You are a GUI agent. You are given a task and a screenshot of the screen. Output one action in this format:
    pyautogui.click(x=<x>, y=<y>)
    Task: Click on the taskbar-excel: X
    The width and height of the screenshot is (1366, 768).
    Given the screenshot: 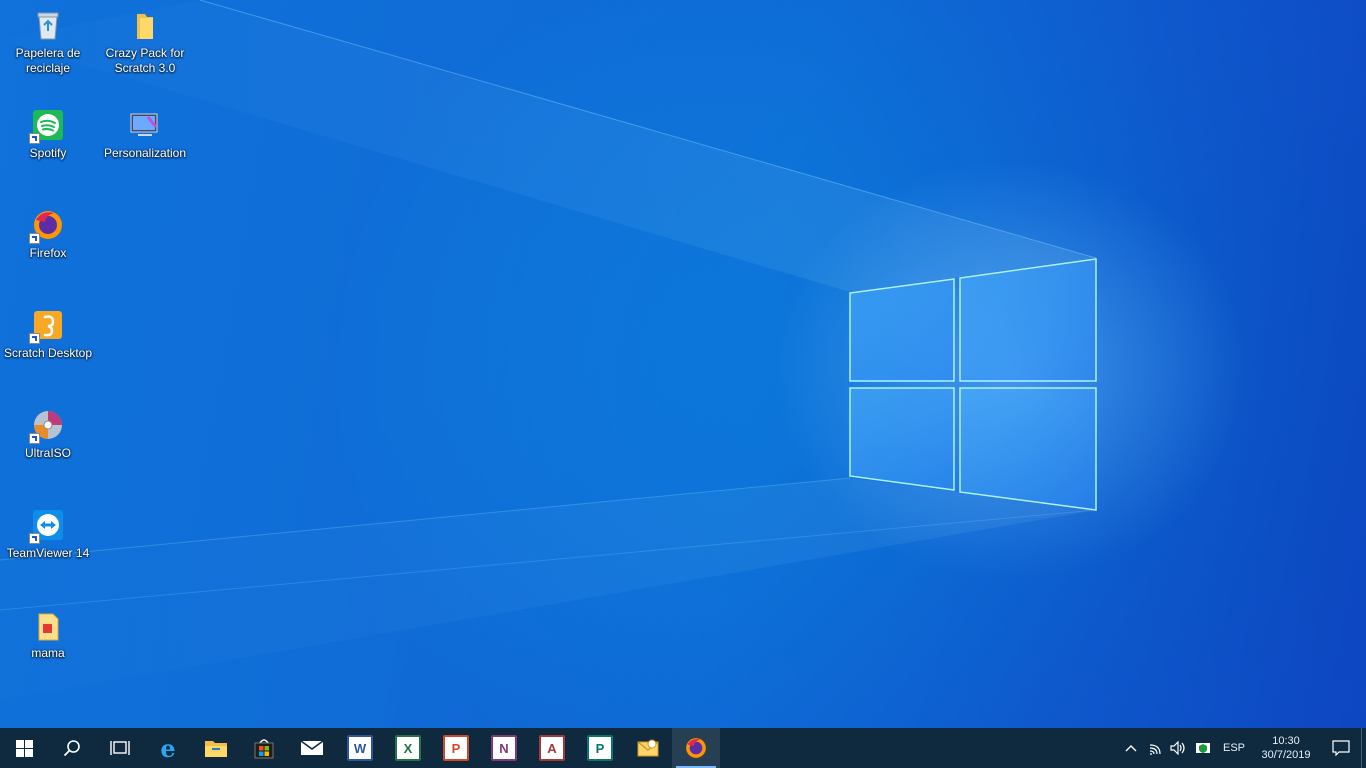 What is the action you would take?
    pyautogui.click(x=408, y=748)
    